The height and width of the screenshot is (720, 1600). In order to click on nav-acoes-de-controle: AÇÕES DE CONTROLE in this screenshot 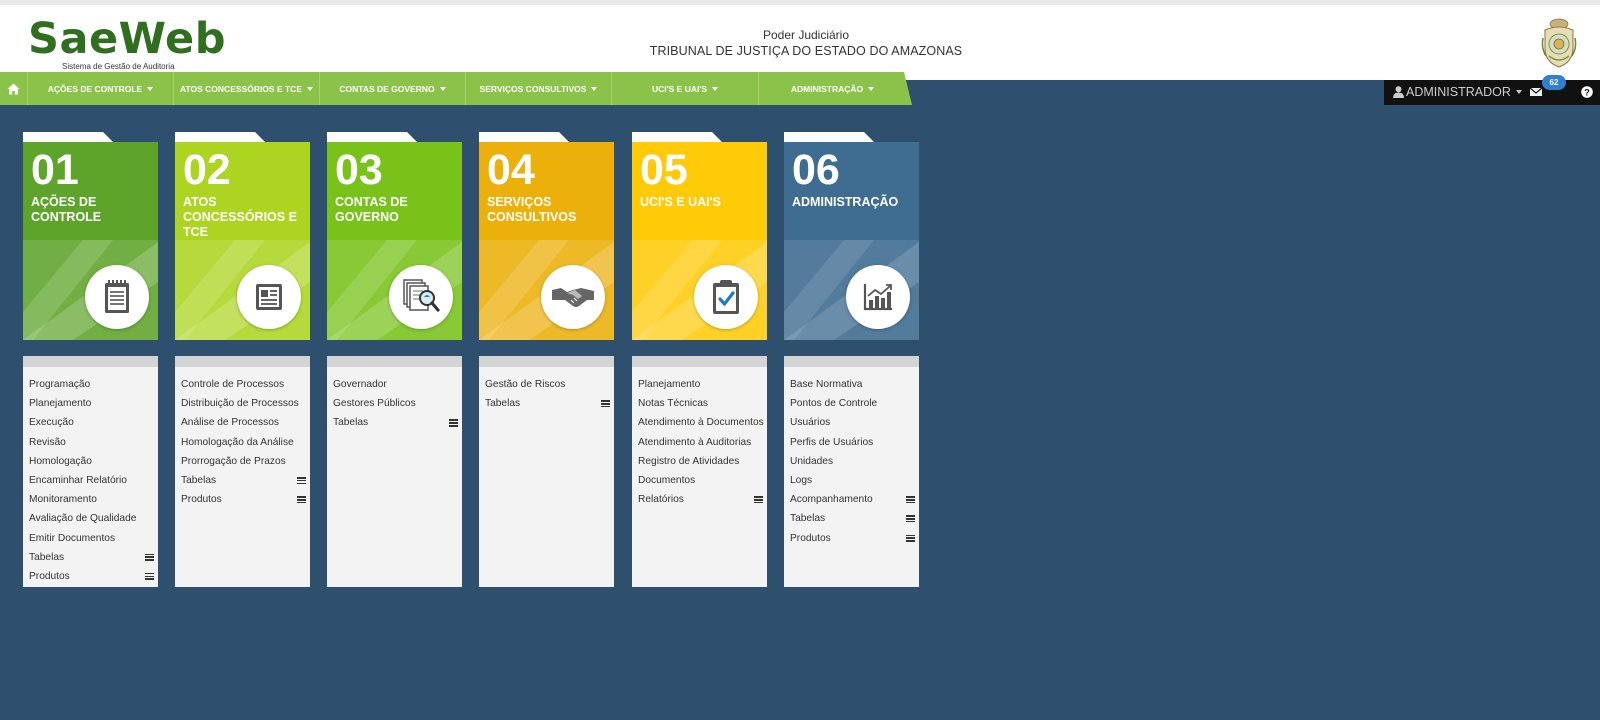, I will do `click(101, 88)`.